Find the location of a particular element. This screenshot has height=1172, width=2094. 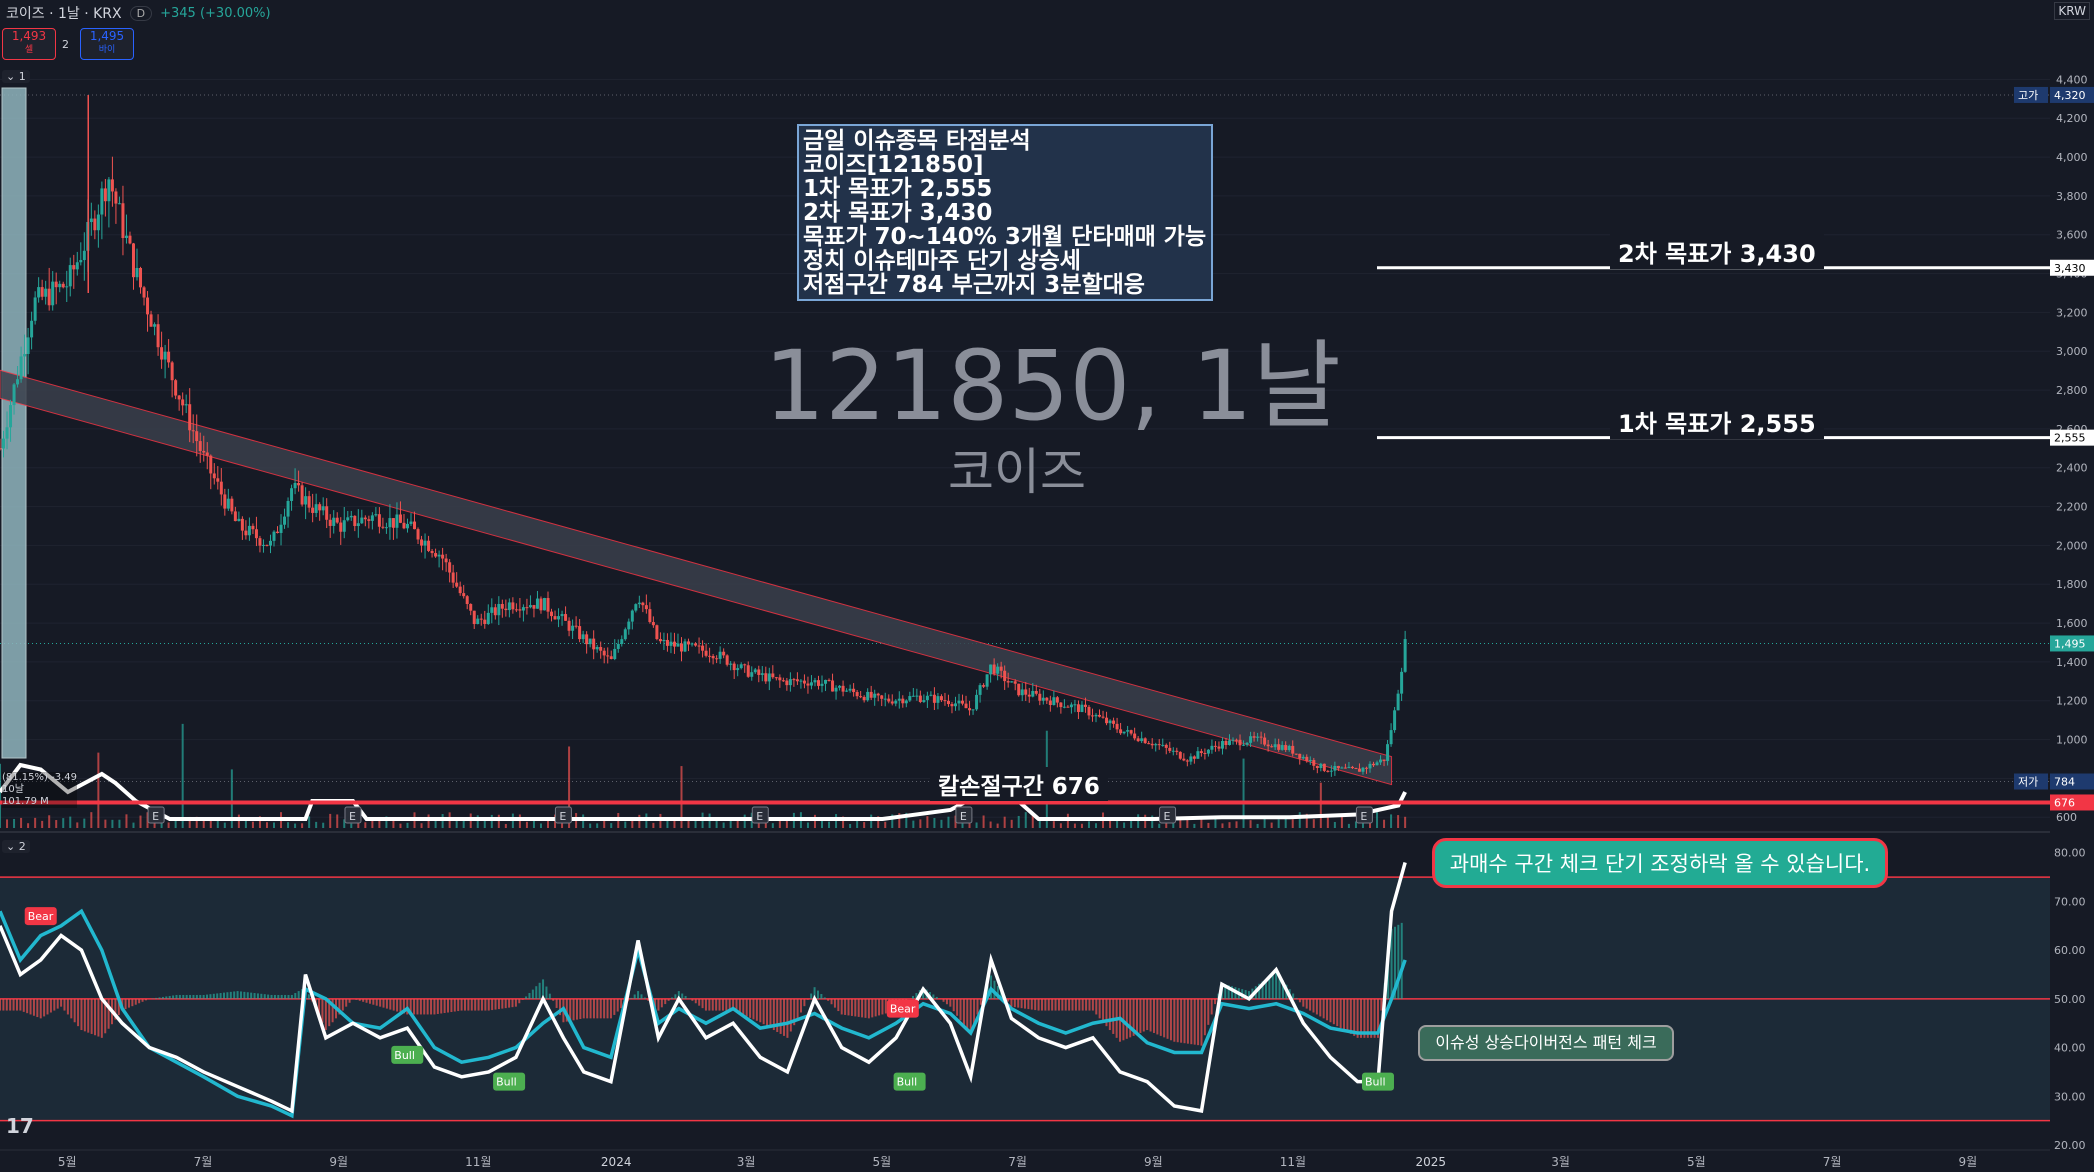

tradingview-logo: 17 is located at coordinates (20, 1126).